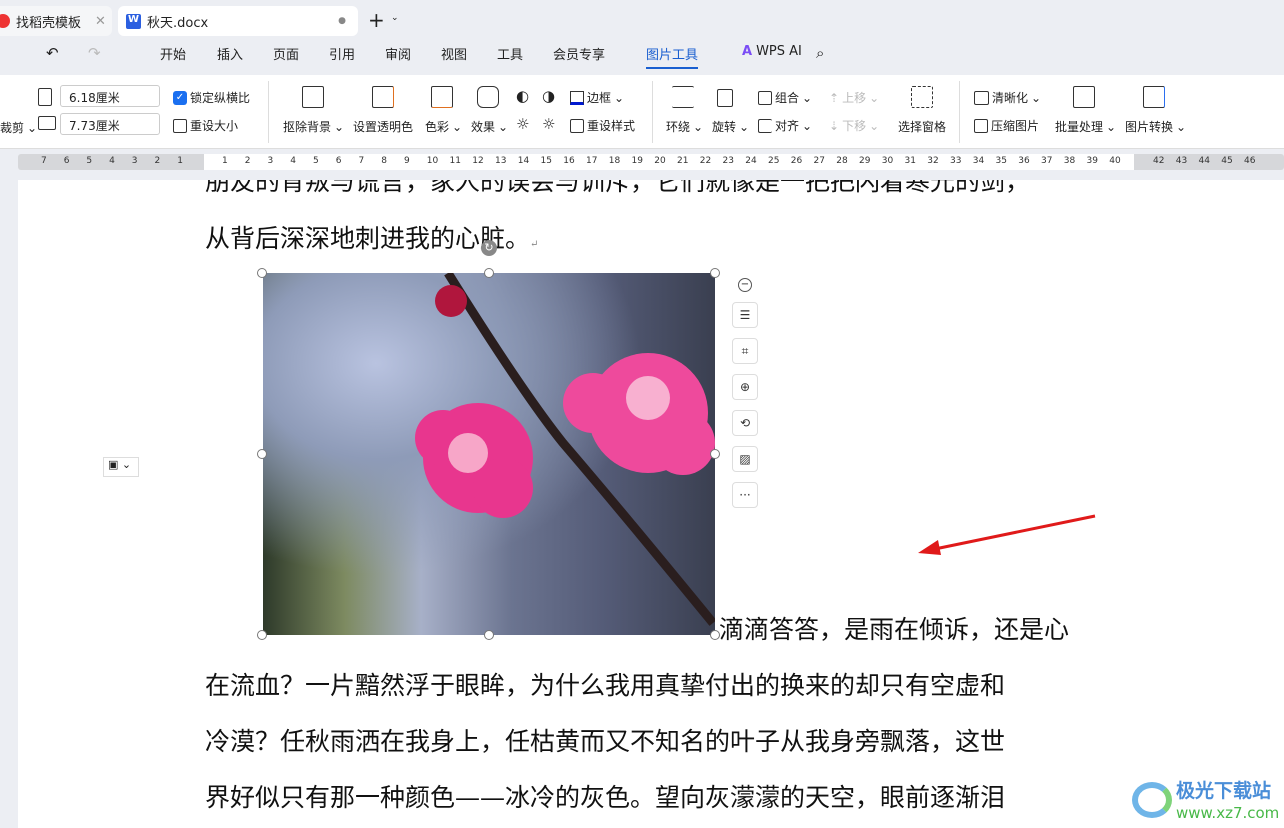  I want to click on ruler-number: 42, so click(1159, 161).